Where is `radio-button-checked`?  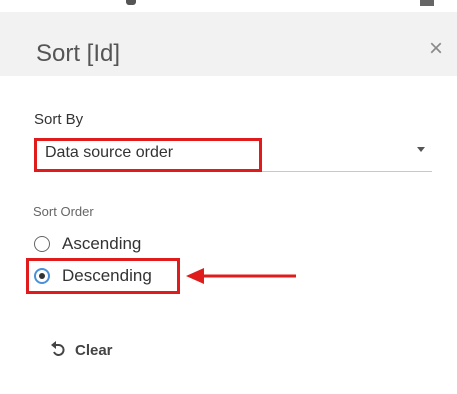 radio-button-checked is located at coordinates (42, 276).